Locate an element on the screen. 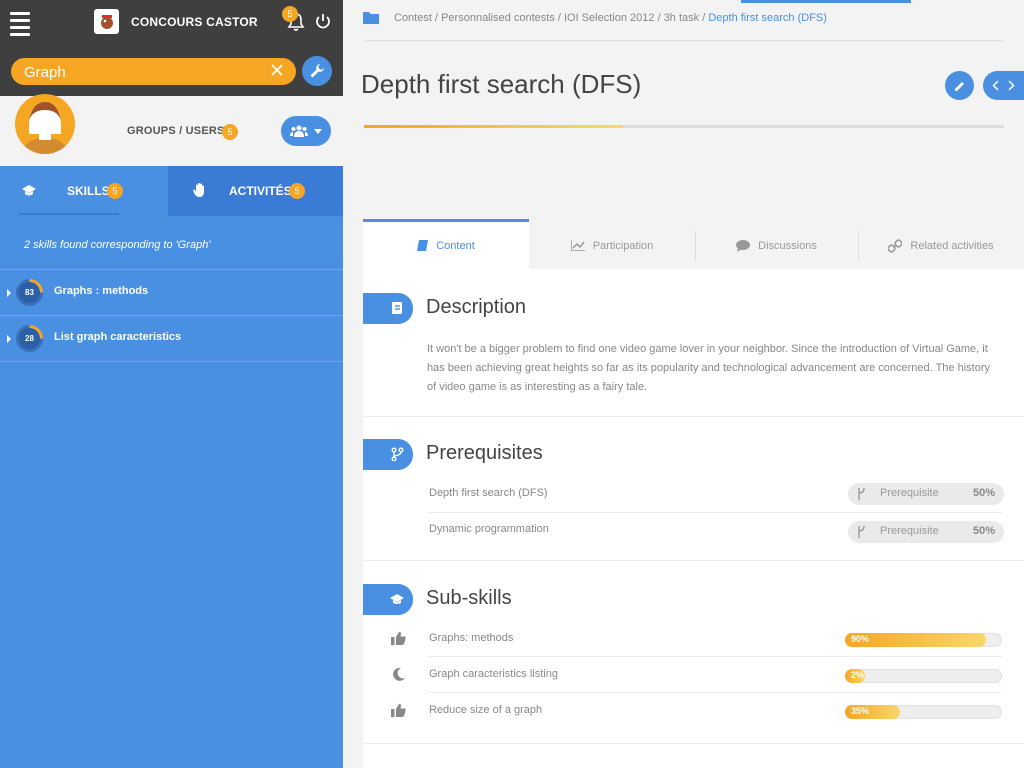 The image size is (1024, 768). castor-logo is located at coordinates (106, 21).